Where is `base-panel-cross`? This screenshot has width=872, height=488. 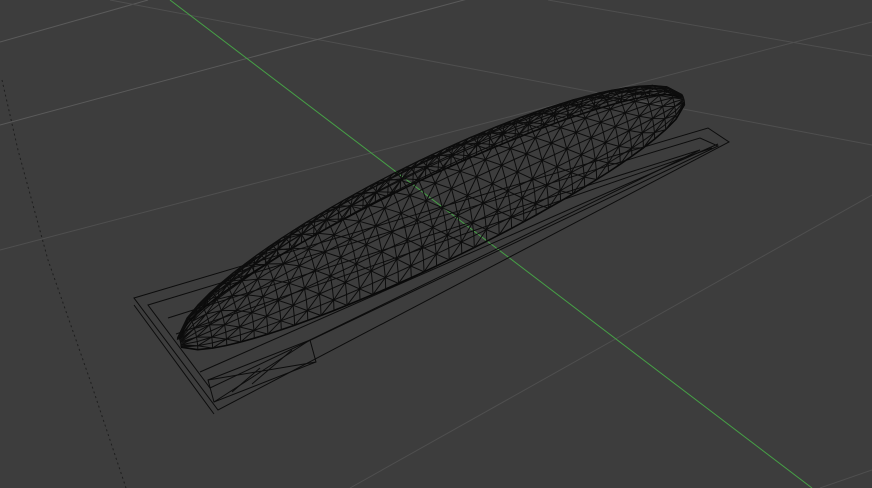 base-panel-cross is located at coordinates (262, 371).